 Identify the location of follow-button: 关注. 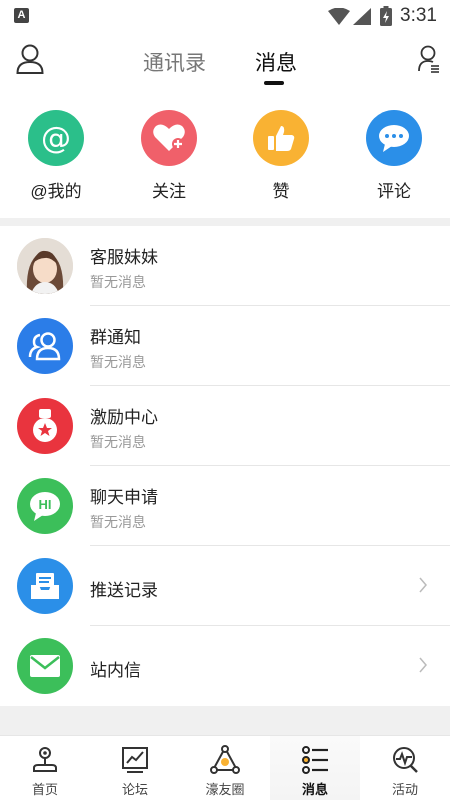
(169, 156).